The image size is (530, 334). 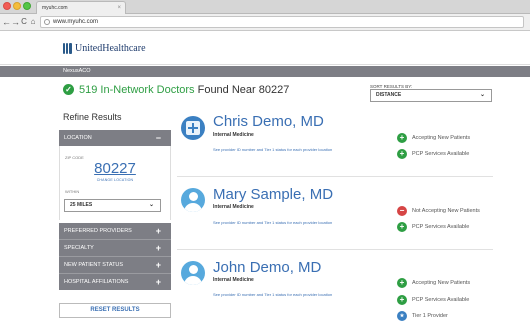 What do you see at coordinates (55, 8) in the screenshot?
I see `tab-title: myuhc.com` at bounding box center [55, 8].